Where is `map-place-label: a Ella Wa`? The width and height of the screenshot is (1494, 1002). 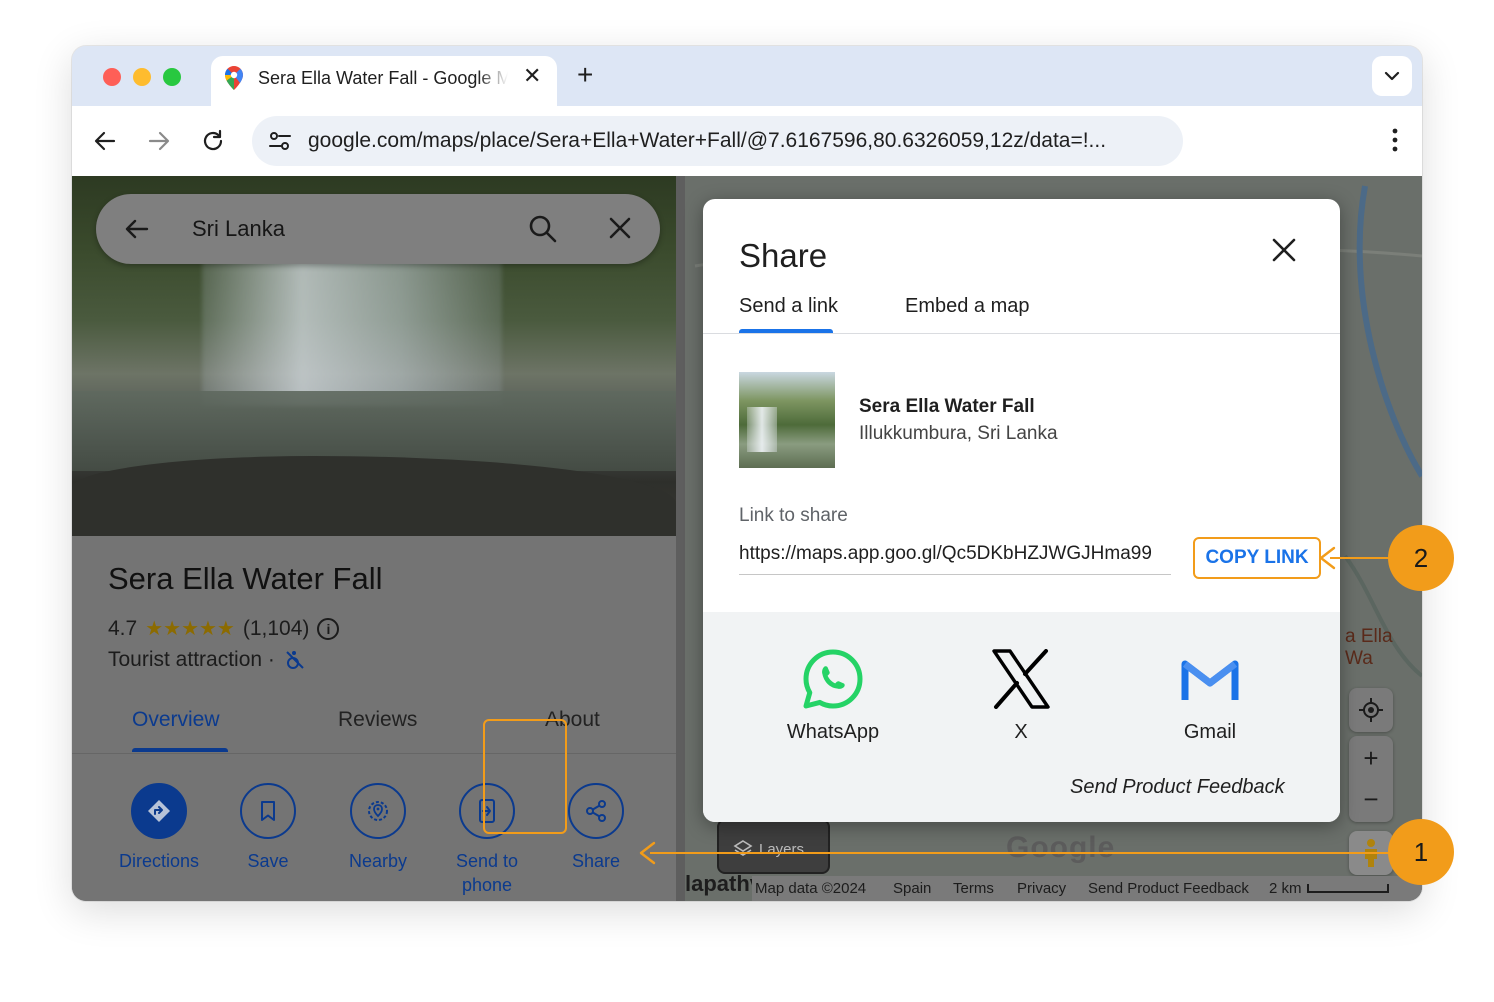
map-place-label: a Ella Wa is located at coordinates (1383, 648).